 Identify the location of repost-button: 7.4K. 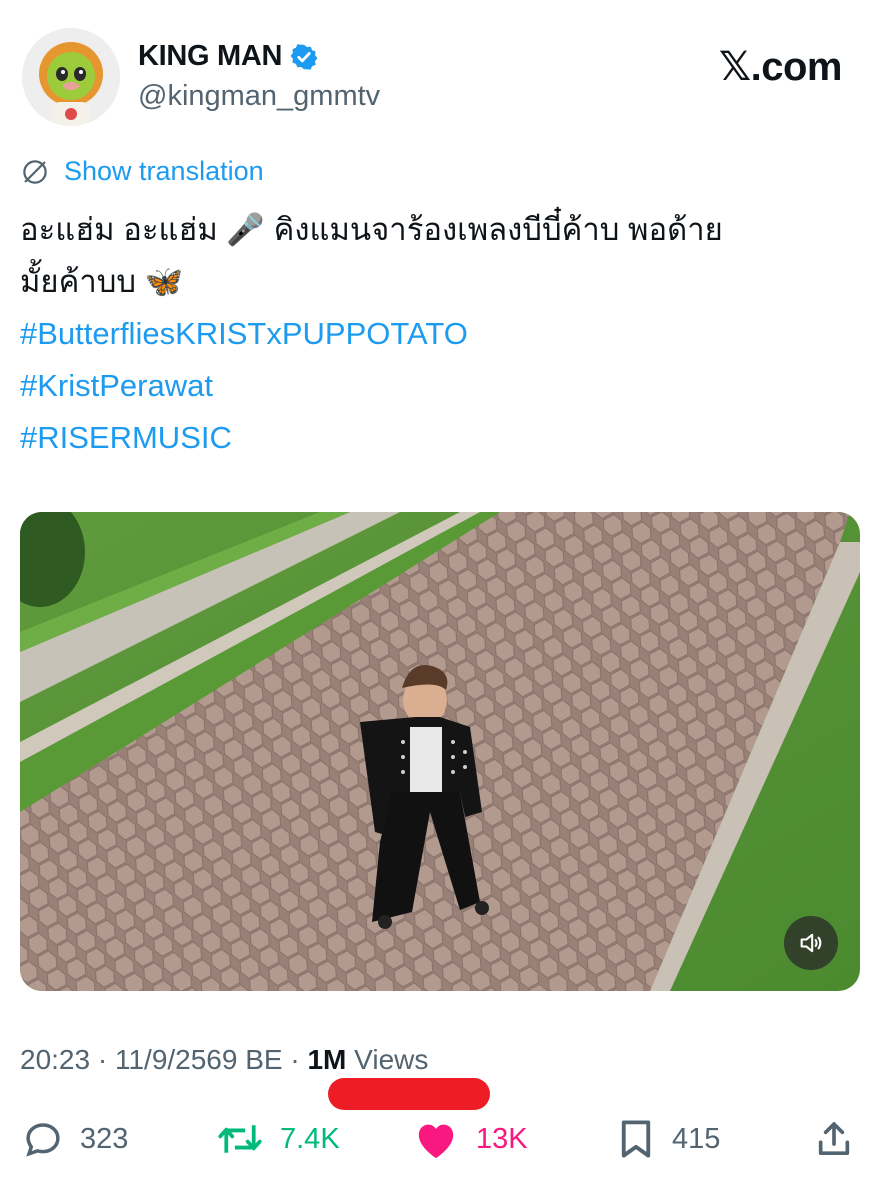
(278, 1139).